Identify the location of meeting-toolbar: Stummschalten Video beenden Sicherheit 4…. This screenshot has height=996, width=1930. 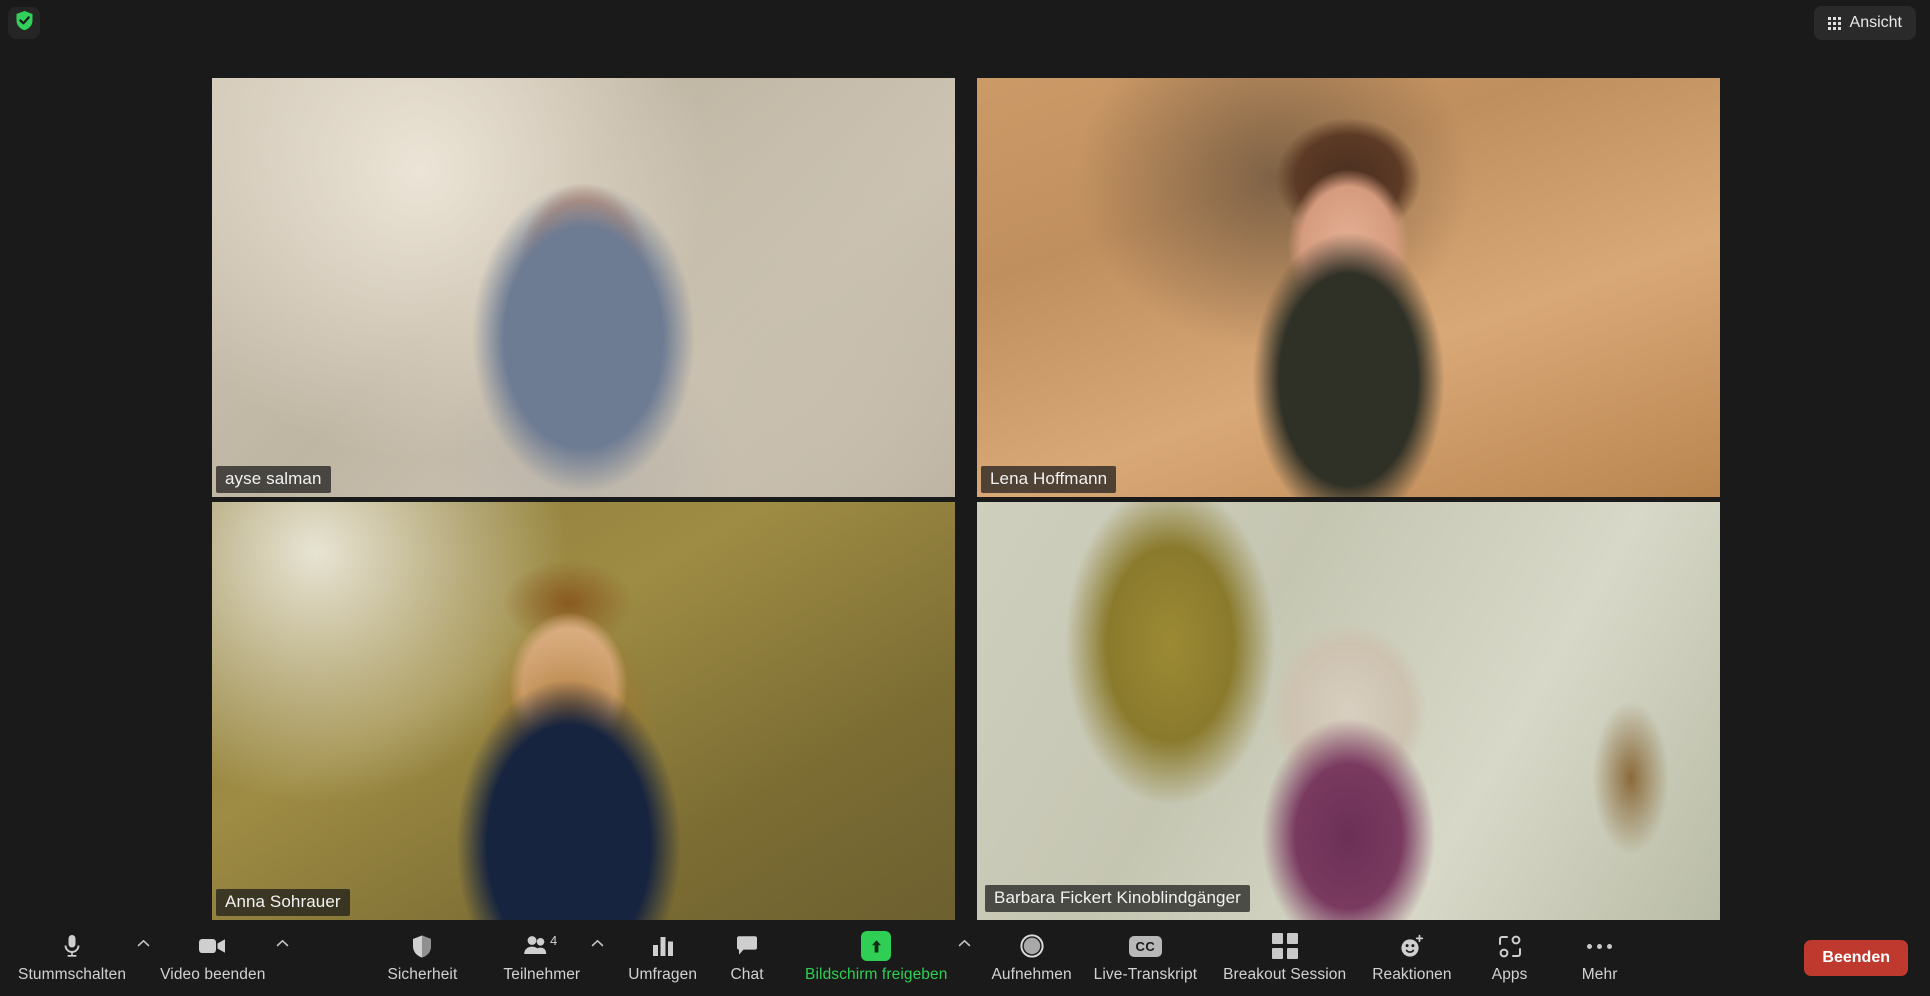
(965, 959).